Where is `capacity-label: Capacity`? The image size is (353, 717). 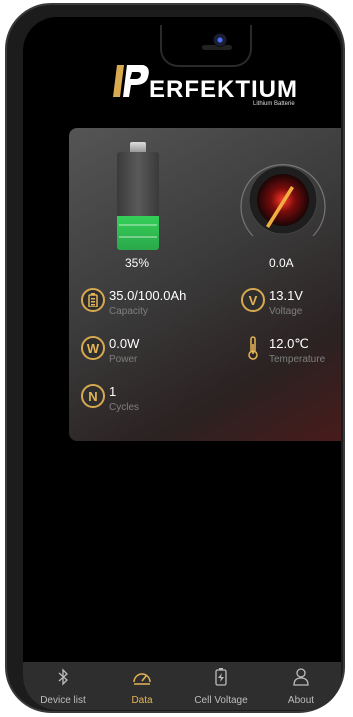 capacity-label: Capacity is located at coordinates (128, 311).